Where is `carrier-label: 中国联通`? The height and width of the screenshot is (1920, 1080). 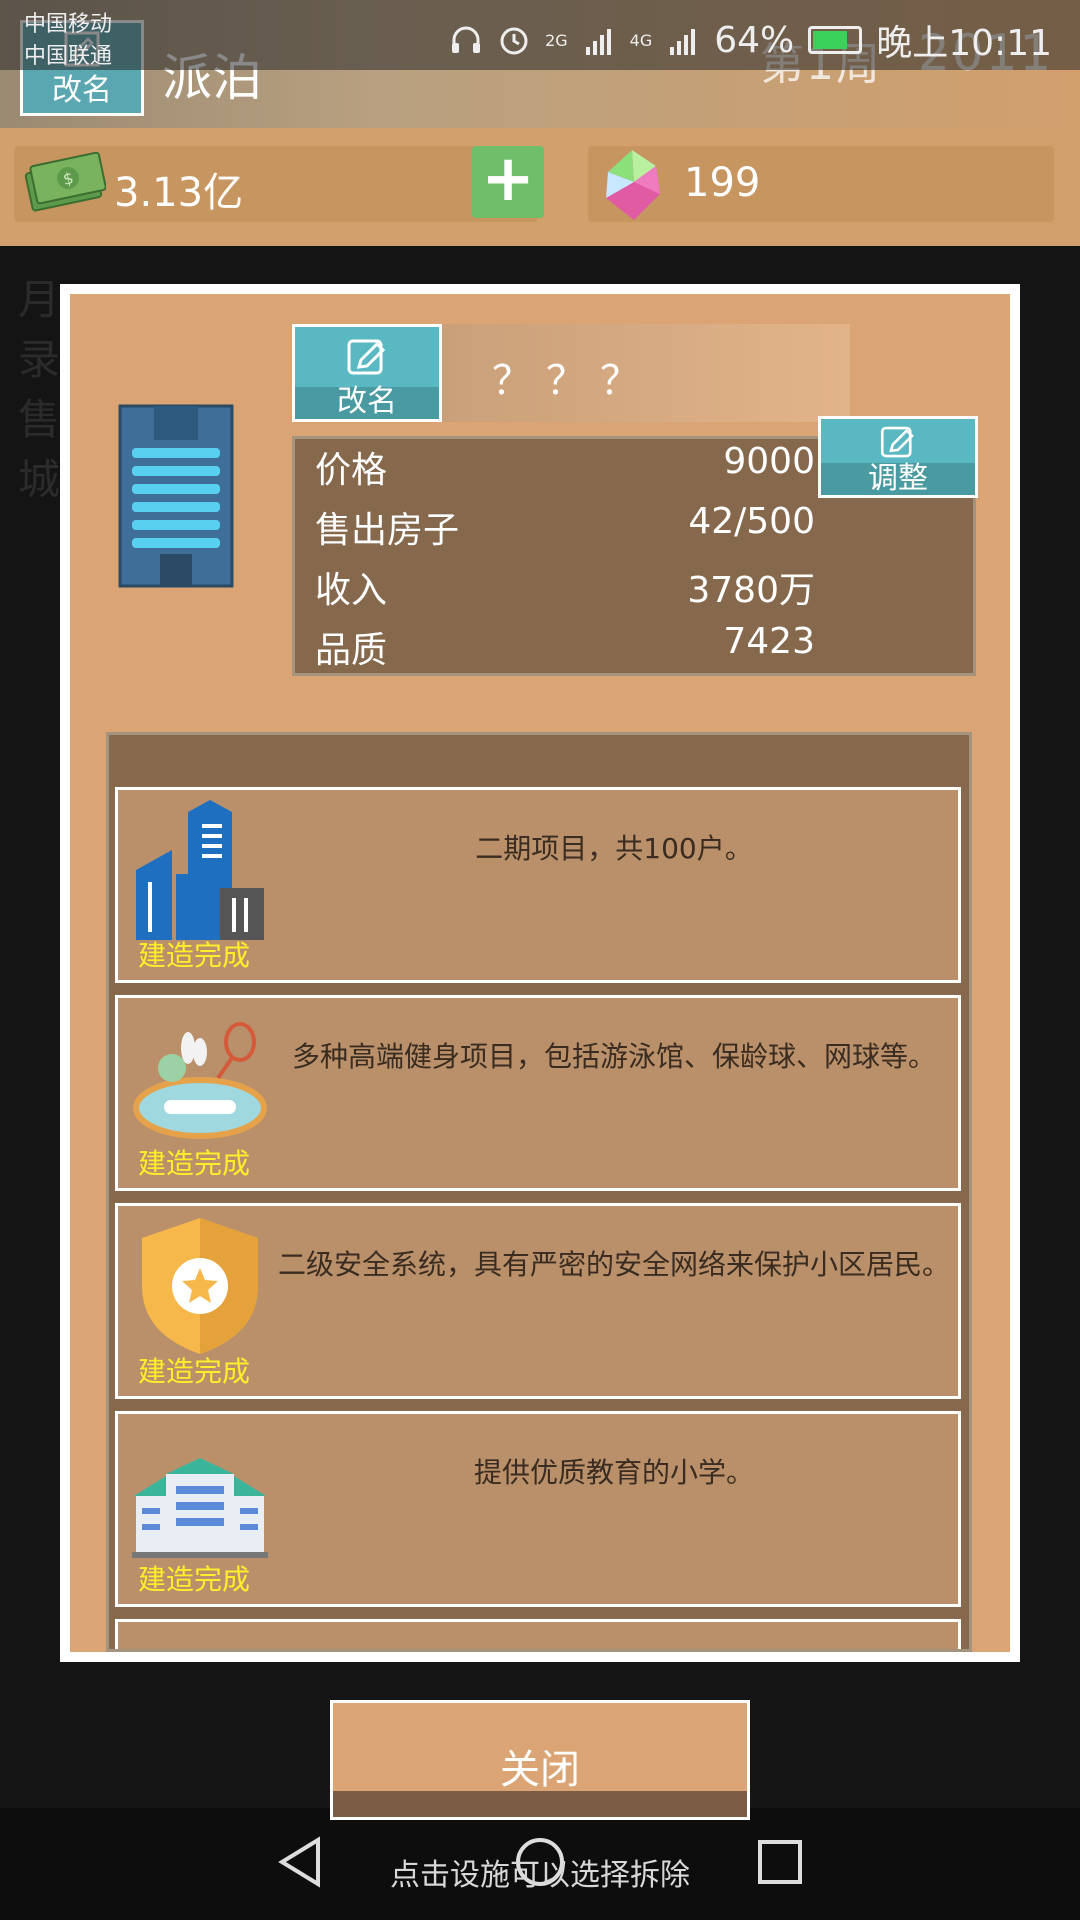
carrier-label: 中国联通 is located at coordinates (68, 56).